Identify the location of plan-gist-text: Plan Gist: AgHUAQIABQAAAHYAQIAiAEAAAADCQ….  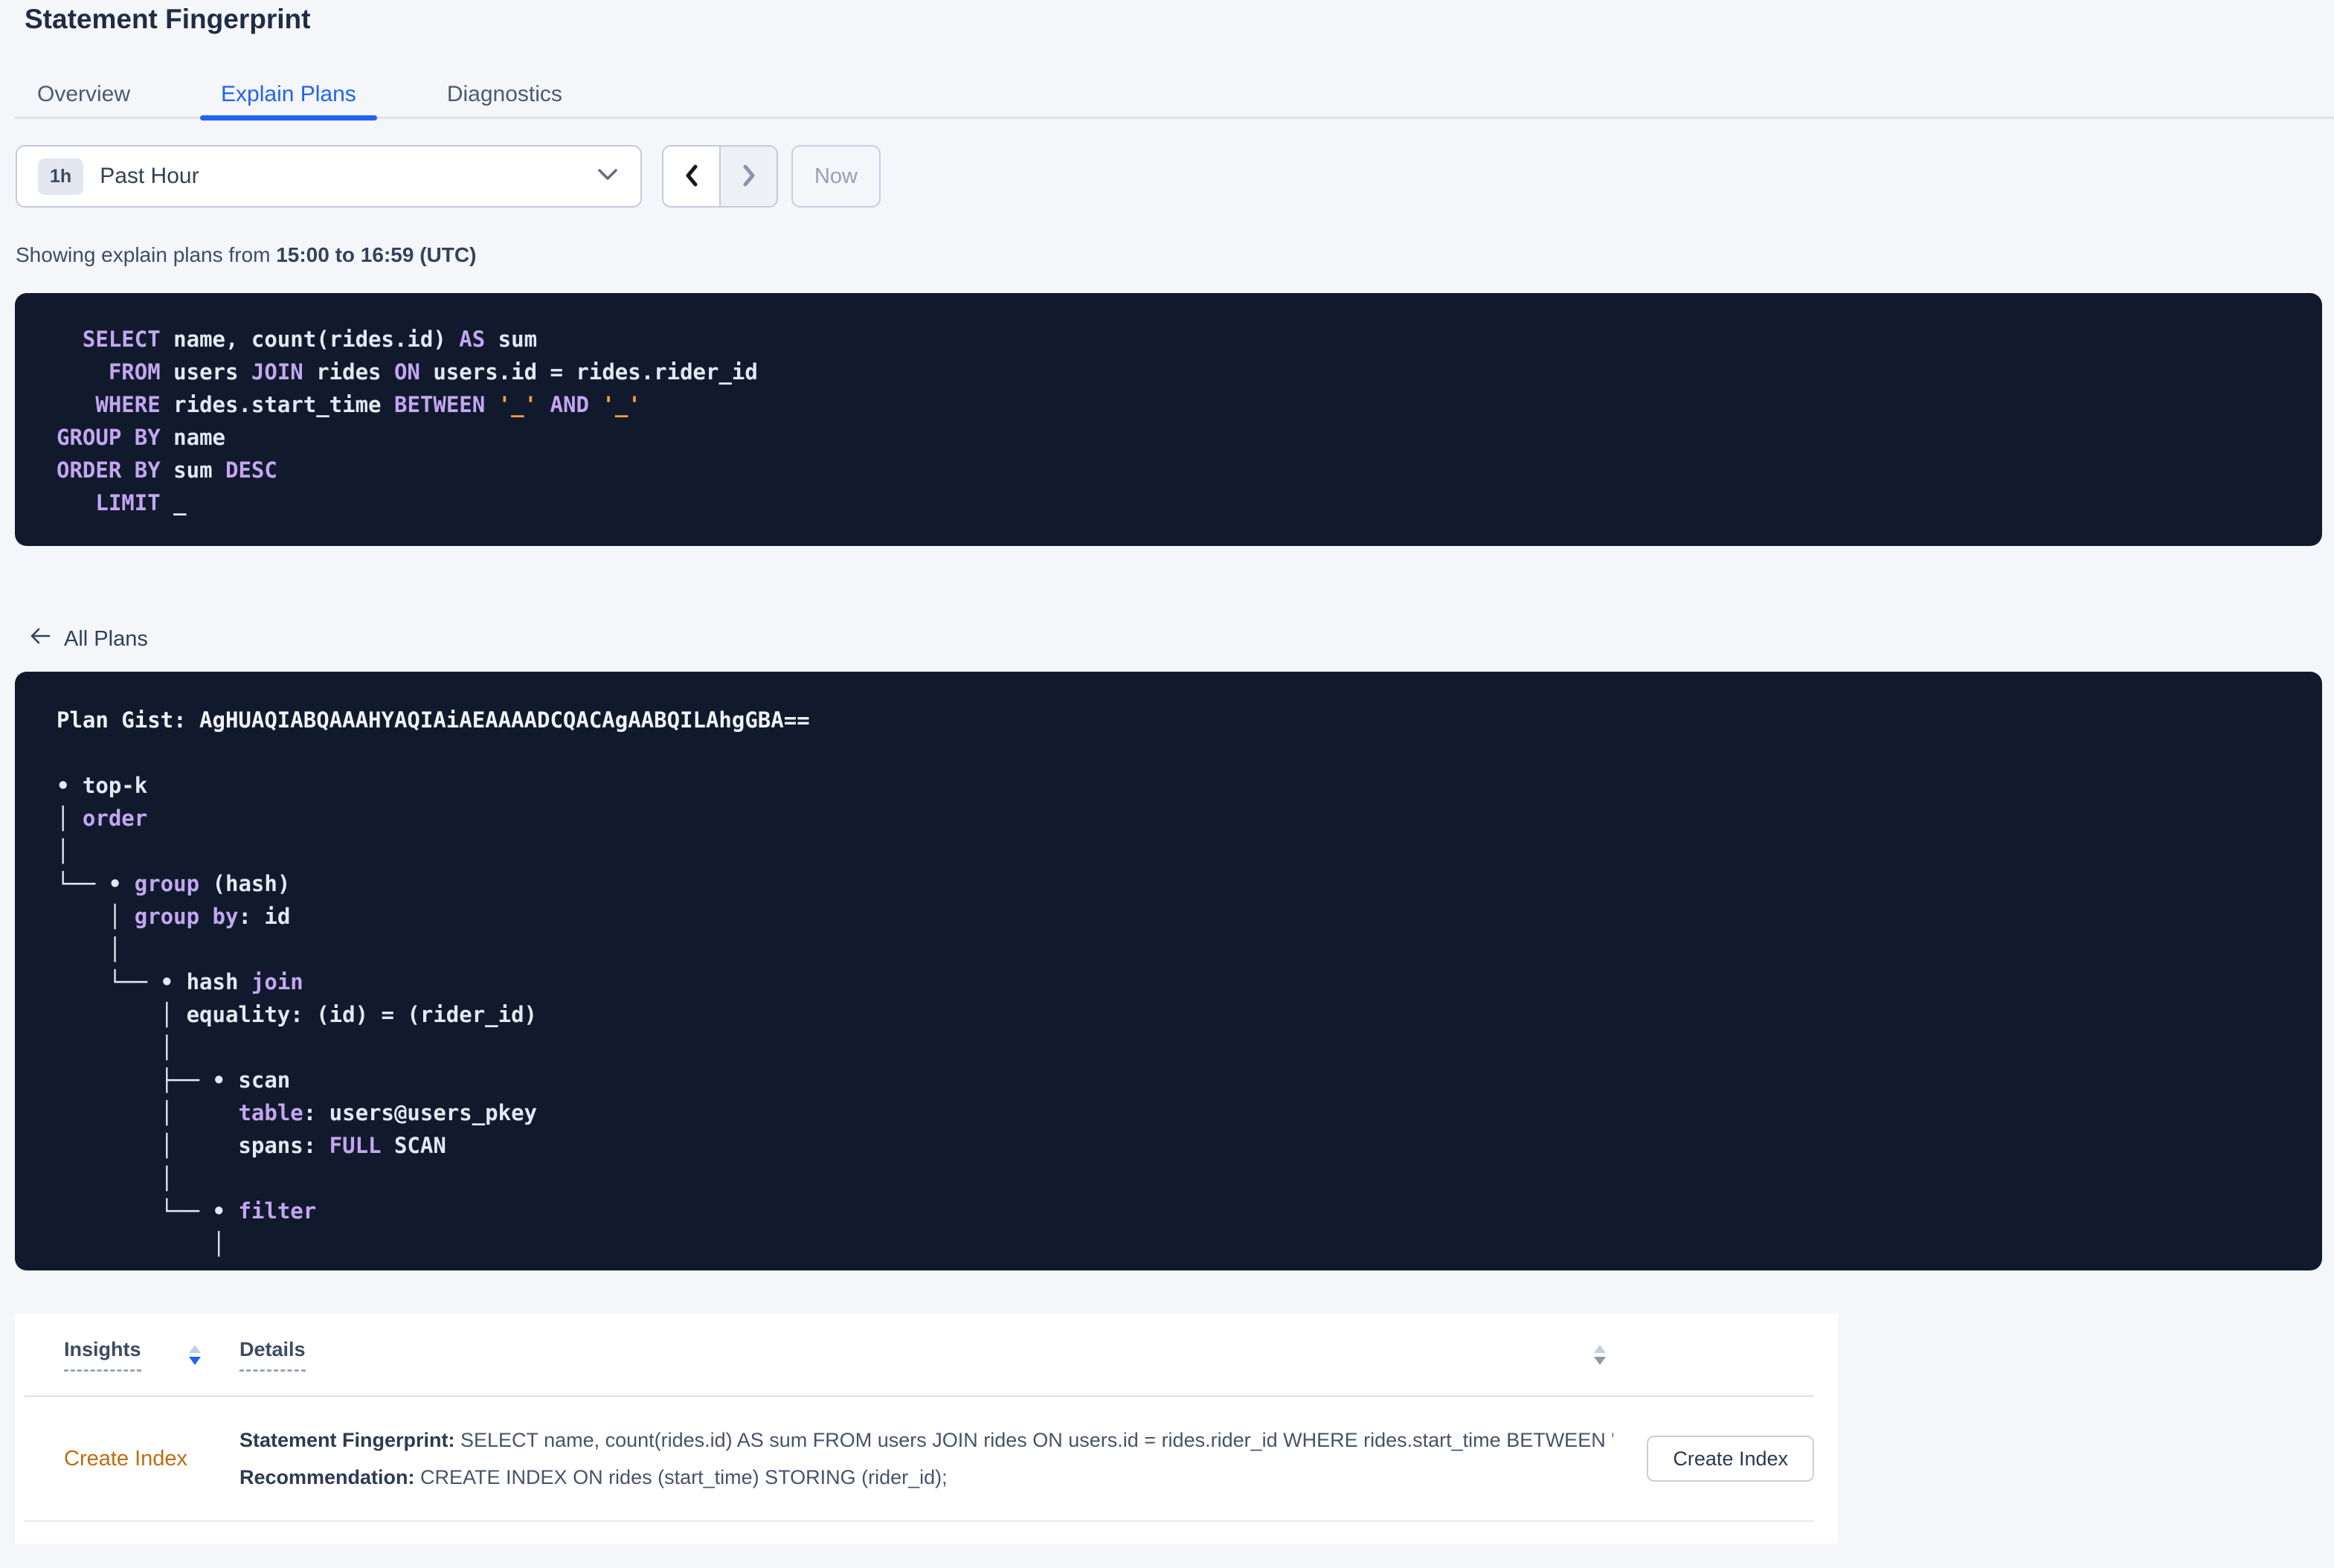
(434, 982).